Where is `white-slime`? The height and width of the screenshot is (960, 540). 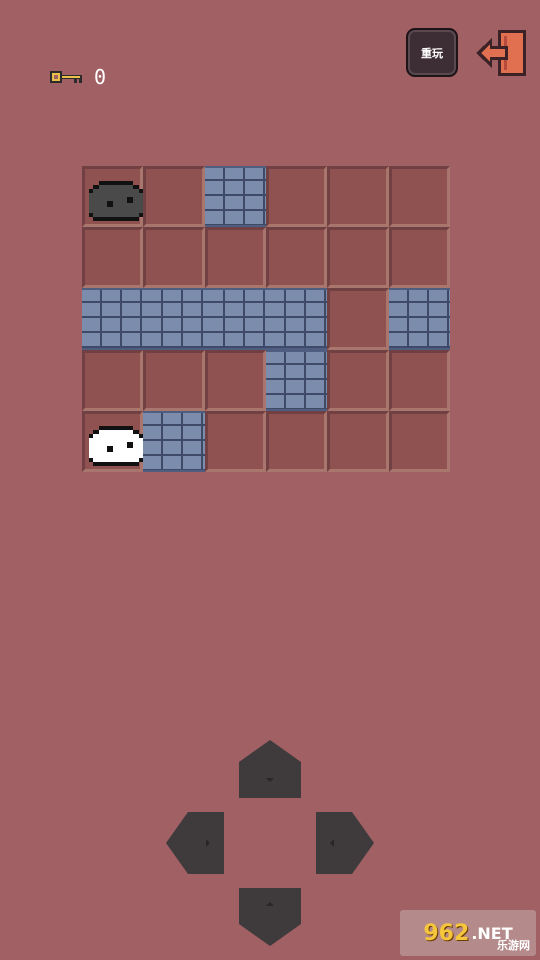
white-slime is located at coordinates (116, 445).